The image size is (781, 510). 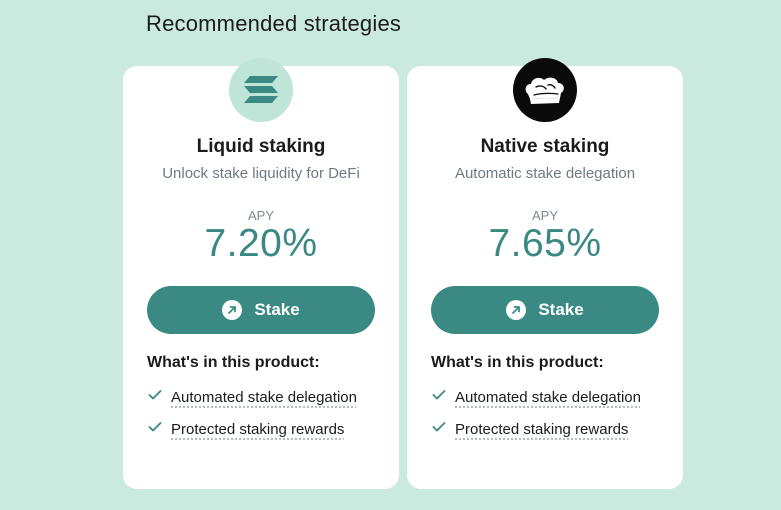 What do you see at coordinates (274, 23) in the screenshot?
I see `section-title: Recommended strategies` at bounding box center [274, 23].